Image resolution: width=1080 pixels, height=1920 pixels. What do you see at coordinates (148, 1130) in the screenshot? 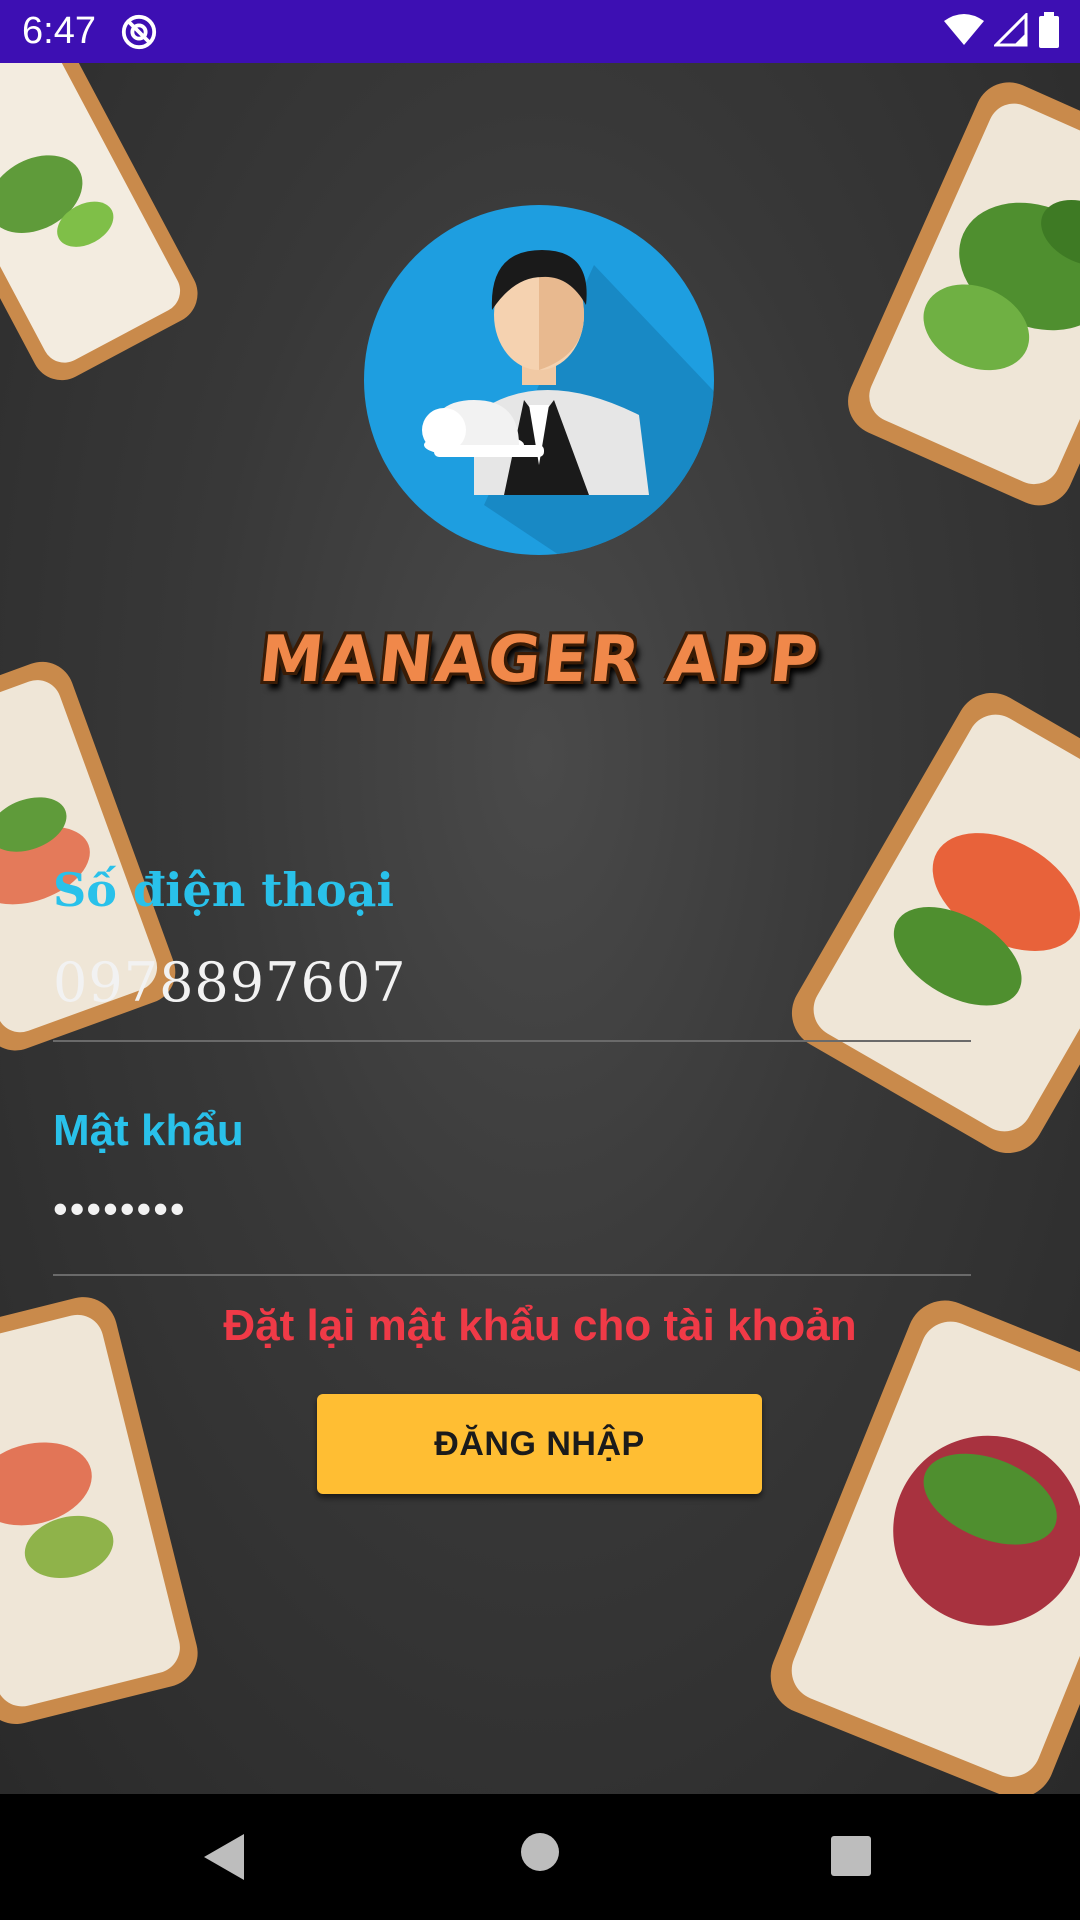
I see `password-label: Mật khẩu` at bounding box center [148, 1130].